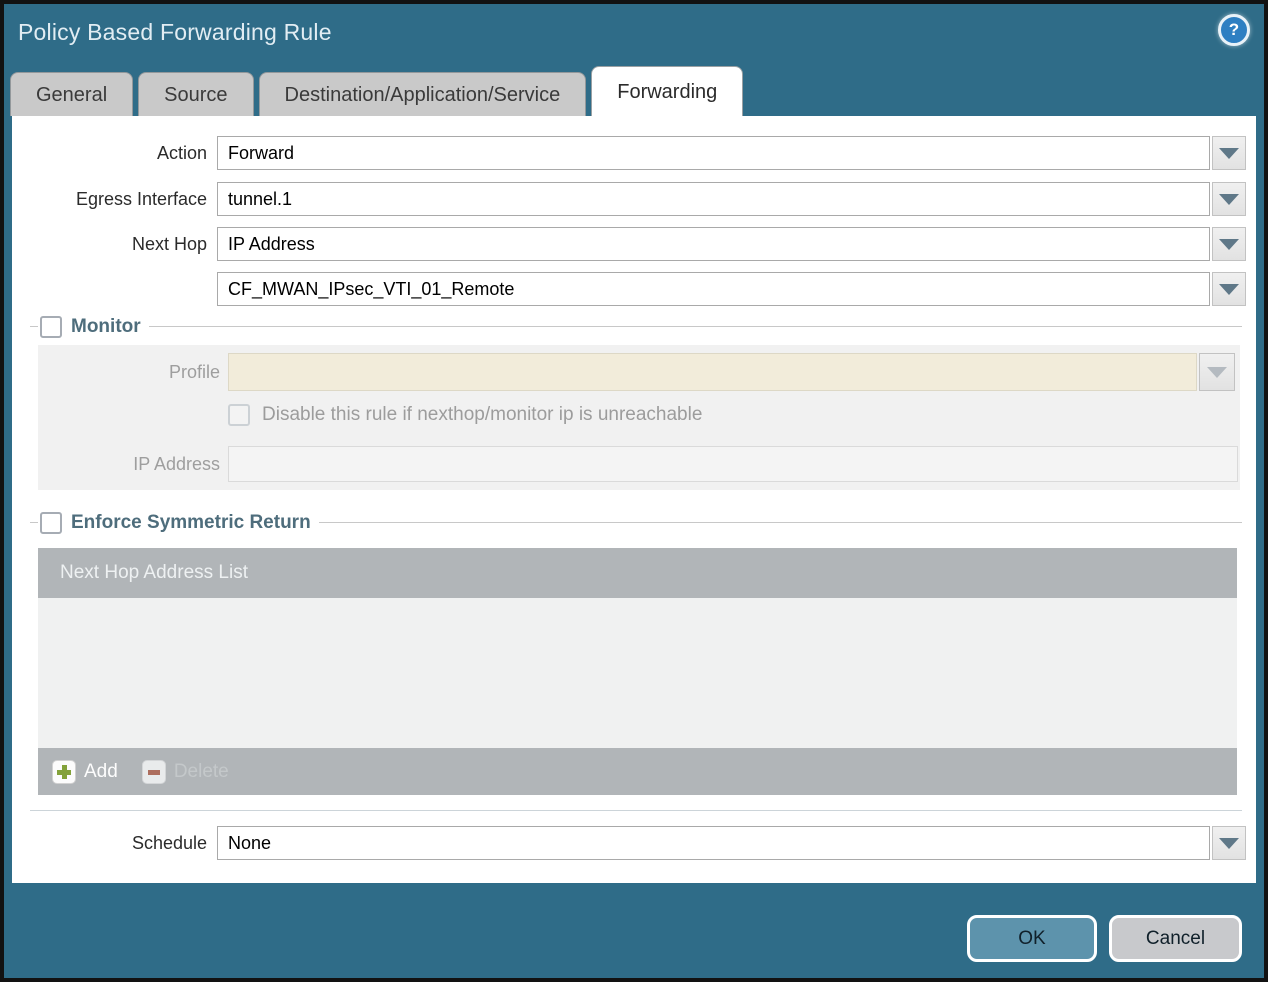  What do you see at coordinates (64, 771) in the screenshot?
I see `plus-icon` at bounding box center [64, 771].